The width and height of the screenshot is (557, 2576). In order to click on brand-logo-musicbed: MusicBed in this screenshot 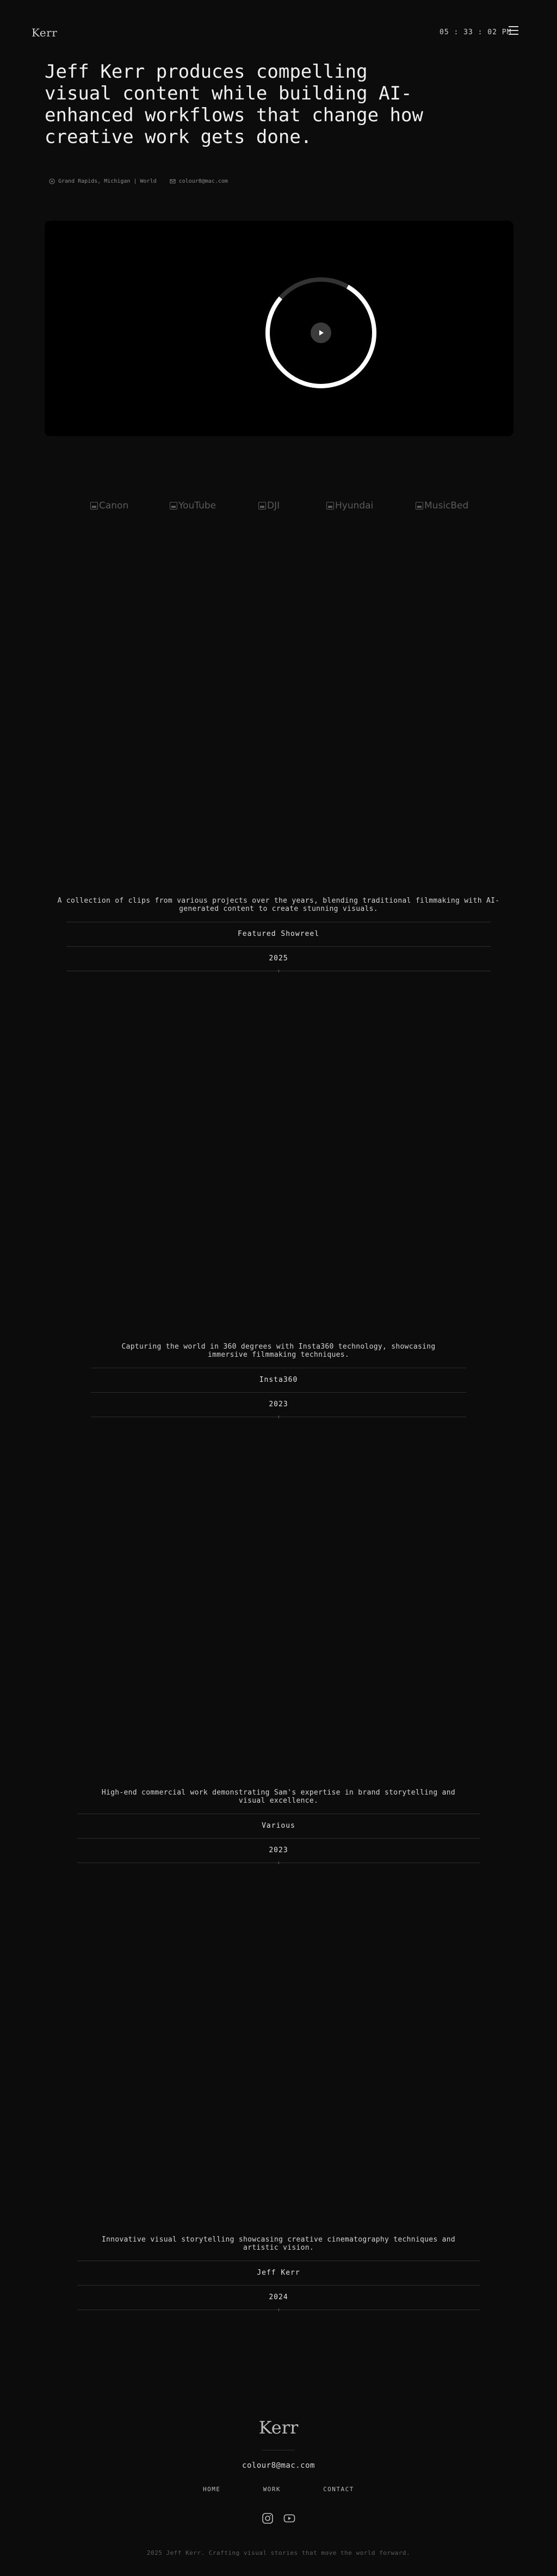, I will do `click(442, 505)`.